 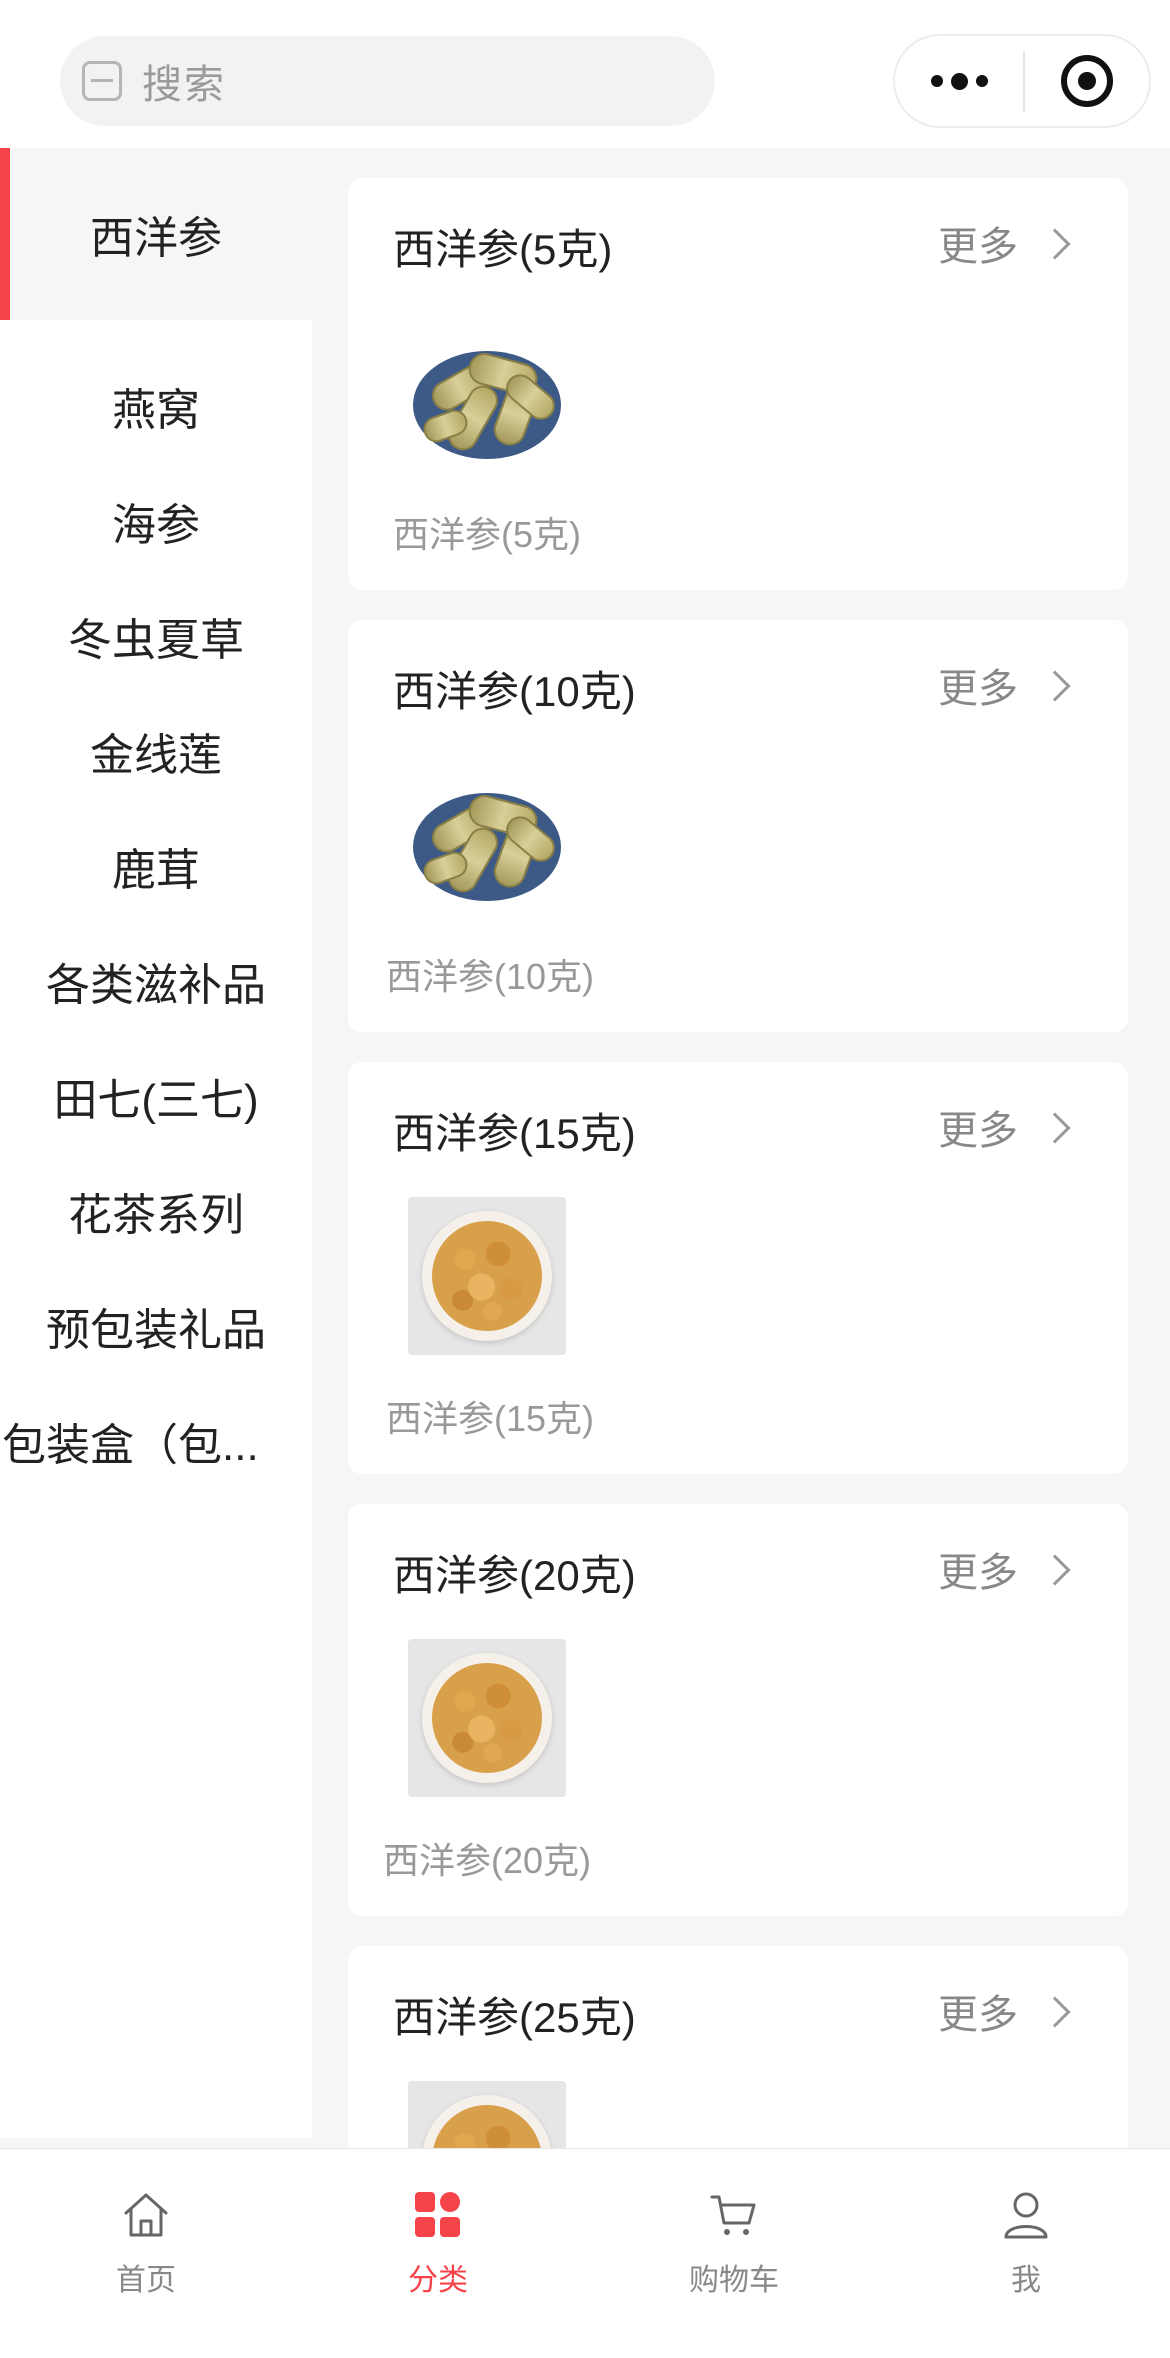 I want to click on product-group-card: 西洋参(10克) 更多 西洋参(10克), so click(x=738, y=826).